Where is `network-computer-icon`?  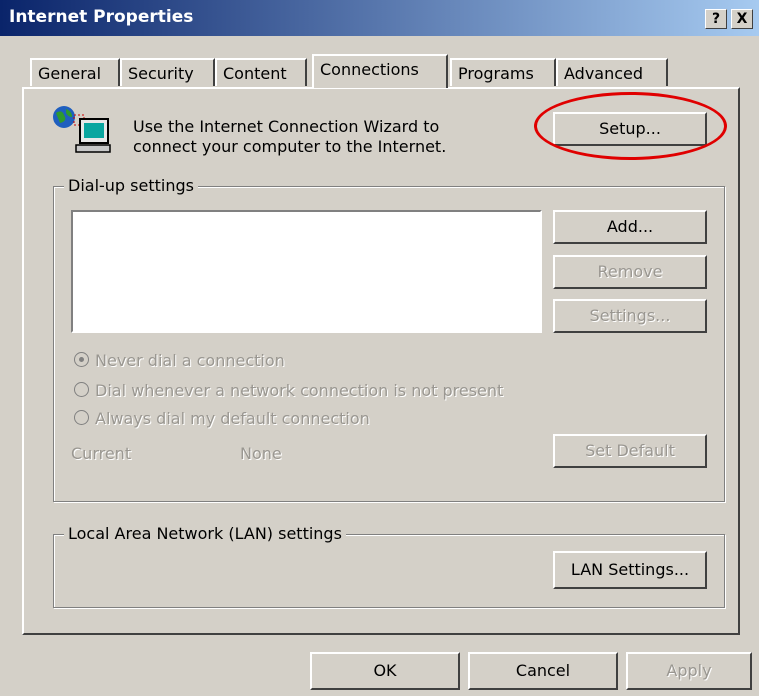
network-computer-icon is located at coordinates (81, 129).